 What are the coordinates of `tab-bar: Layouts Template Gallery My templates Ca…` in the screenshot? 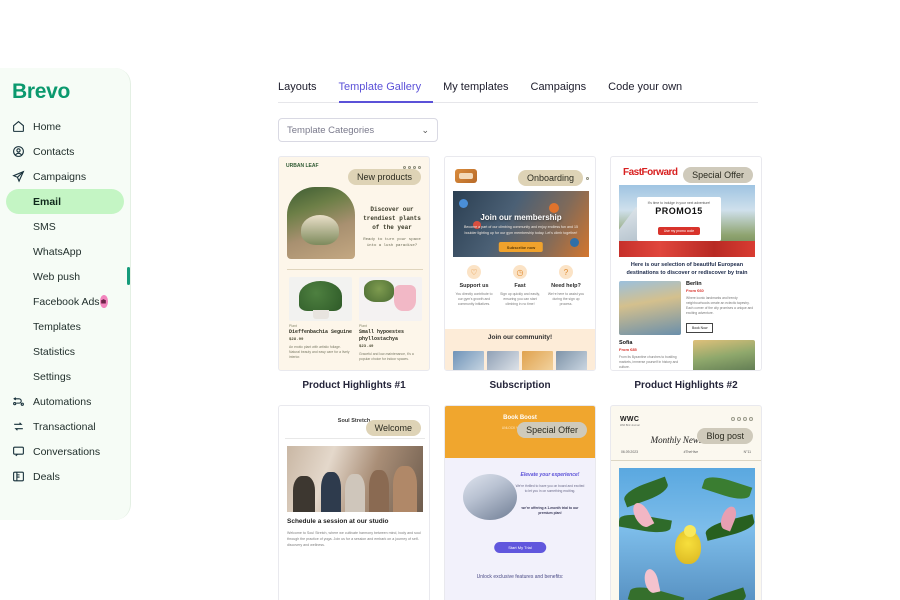 It's located at (518, 91).